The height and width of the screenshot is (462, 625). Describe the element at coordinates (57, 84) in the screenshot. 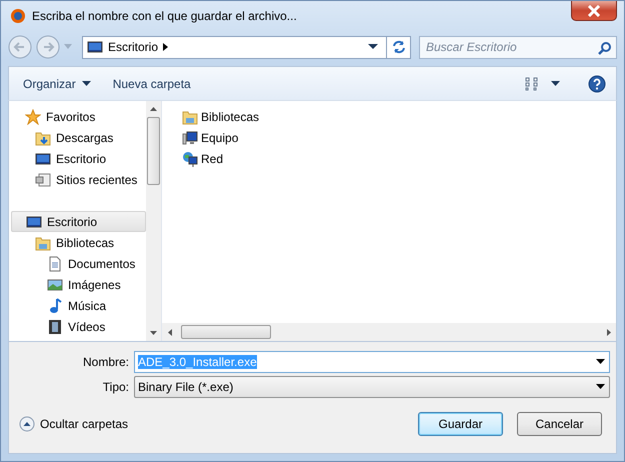

I see `organize-menu: Organizar` at that location.